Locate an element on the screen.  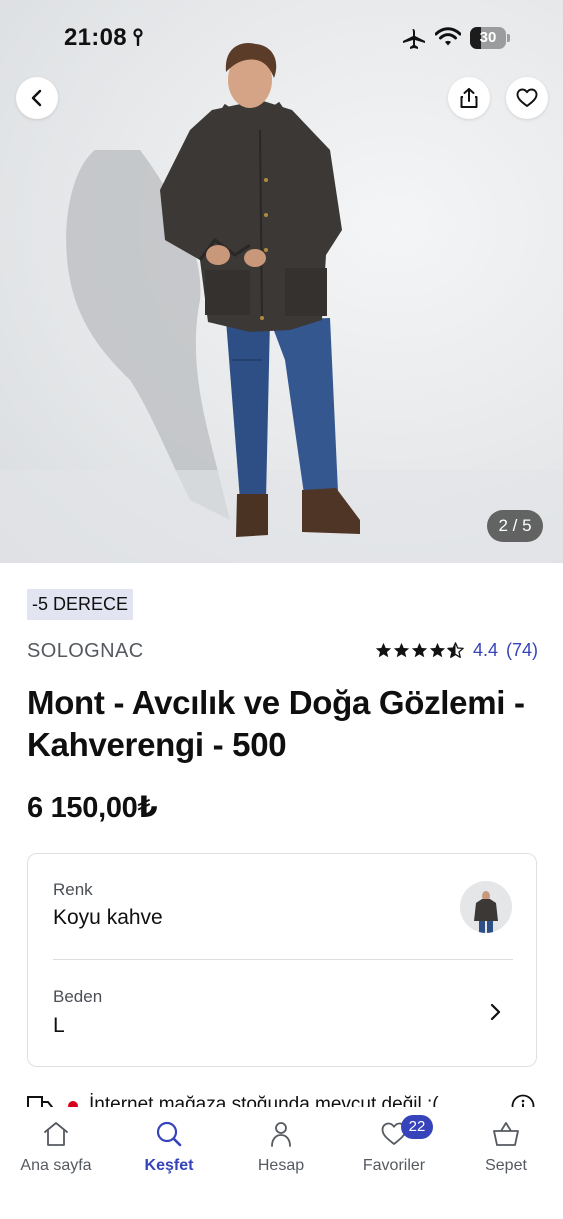
share-icon is located at coordinates (469, 98).